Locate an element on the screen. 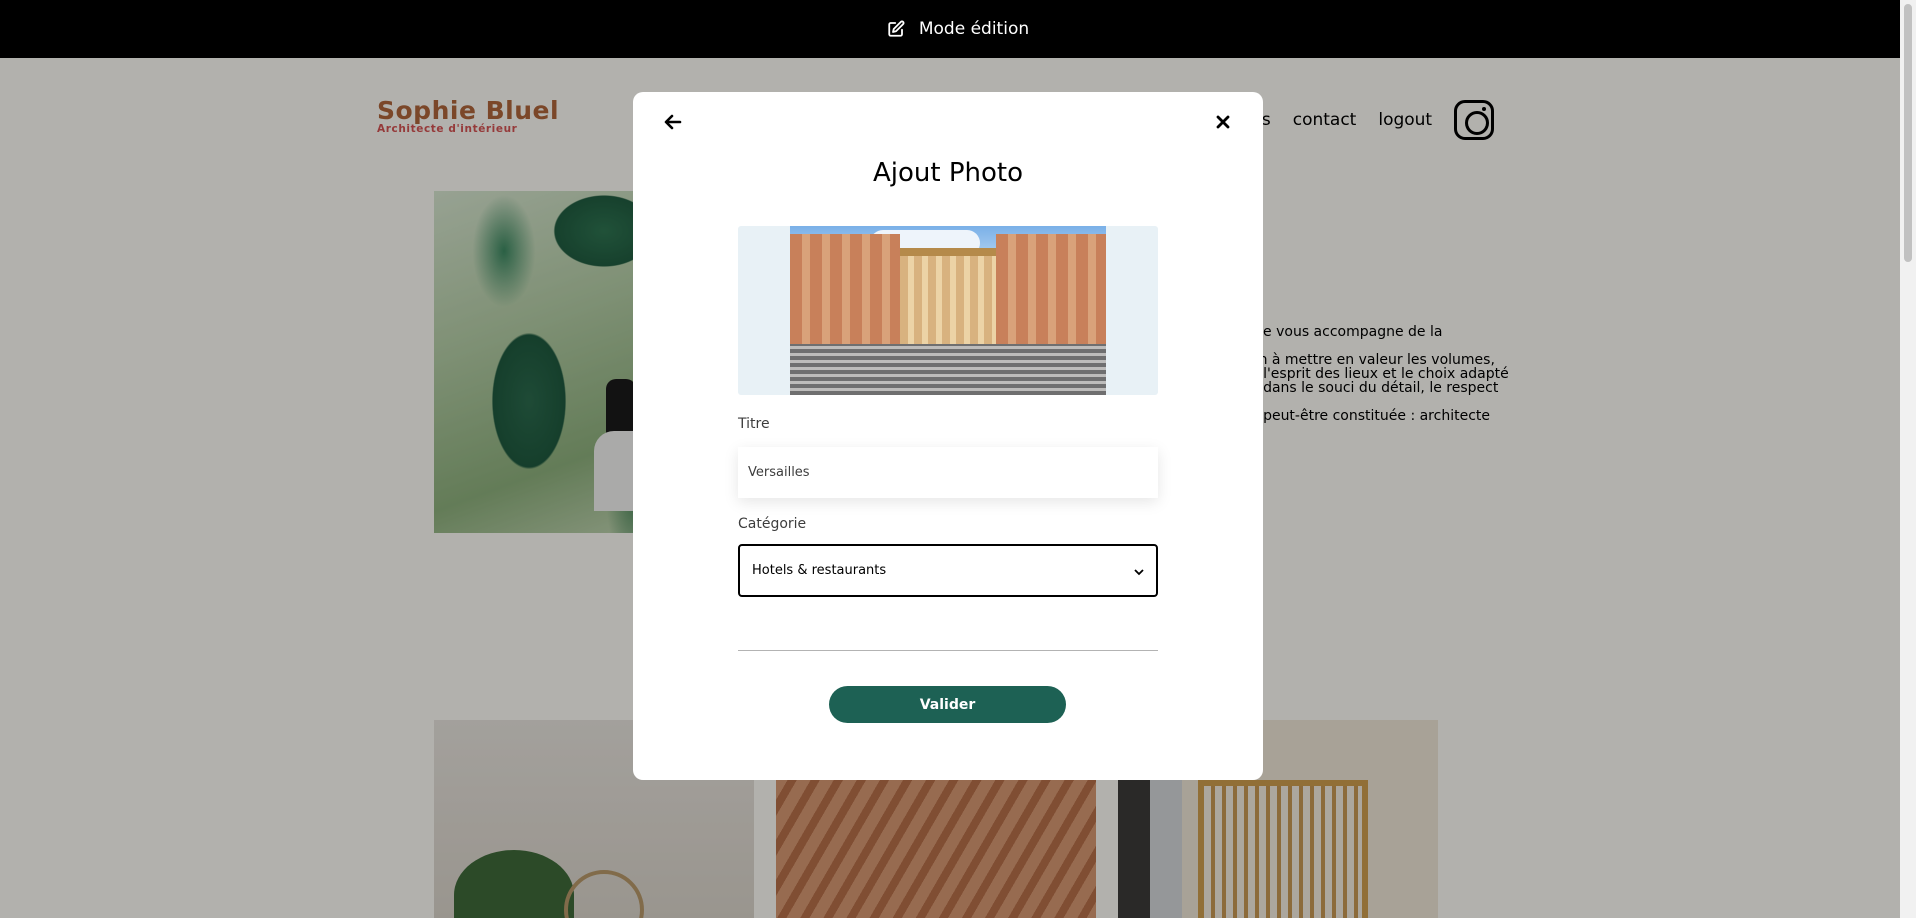  divider is located at coordinates (948, 650).